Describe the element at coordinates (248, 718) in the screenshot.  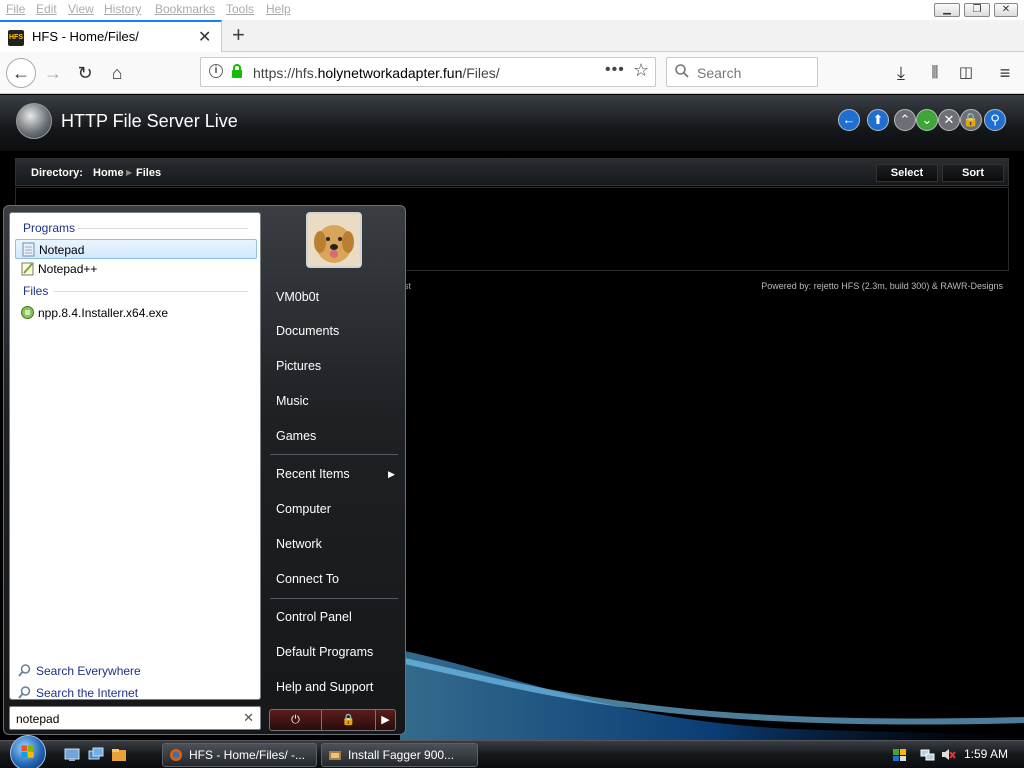
I see `clear-search-icon: ✕` at that location.